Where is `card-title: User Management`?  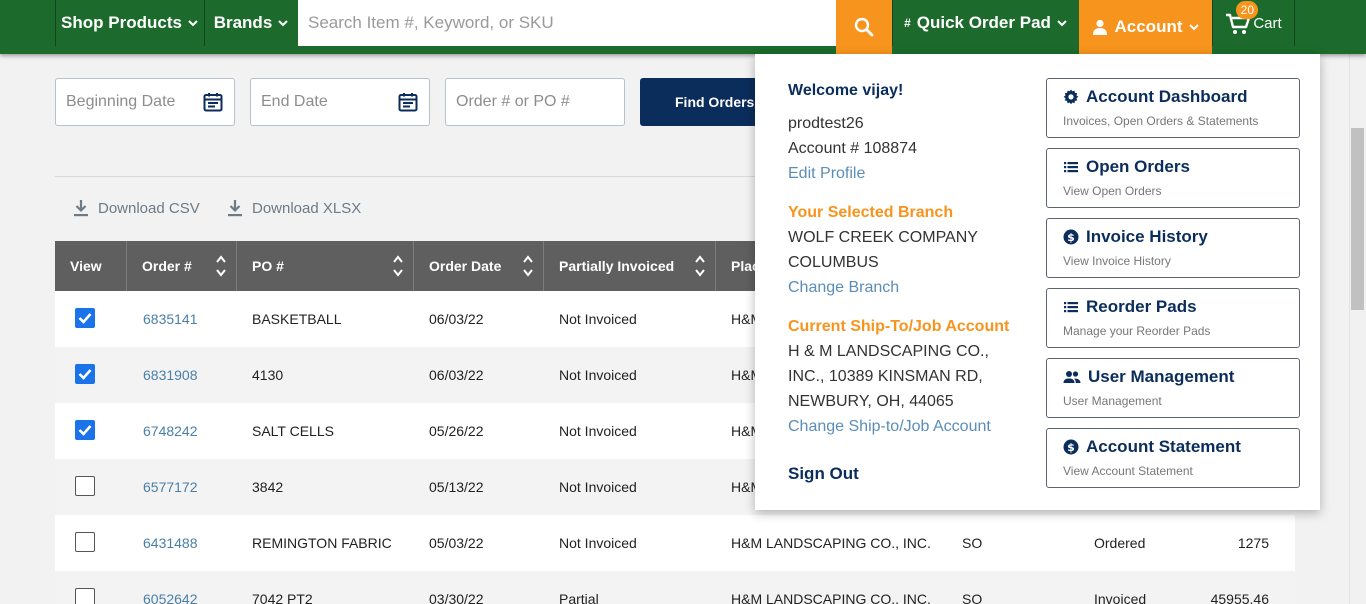 card-title: User Management is located at coordinates (1148, 377).